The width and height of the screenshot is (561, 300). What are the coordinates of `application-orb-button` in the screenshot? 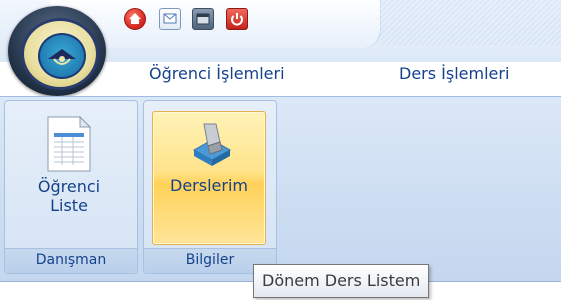 It's located at (57, 51).